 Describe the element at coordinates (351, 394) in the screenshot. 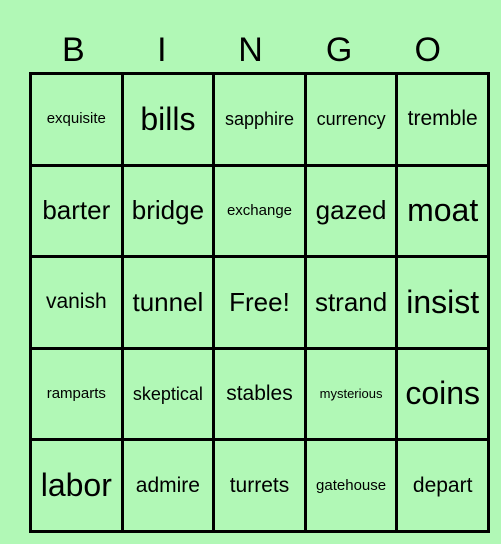

I see `bingo-cell: mysterious` at that location.